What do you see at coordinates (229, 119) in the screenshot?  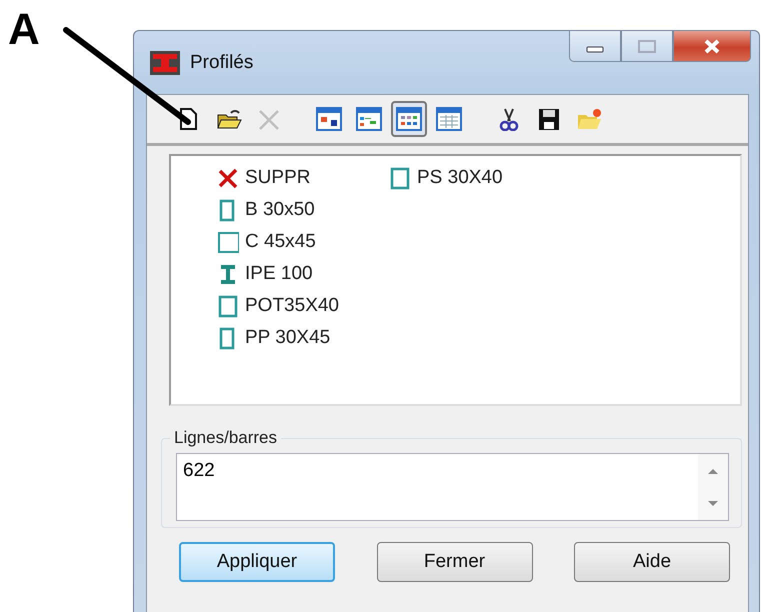 I see `folder-icon` at bounding box center [229, 119].